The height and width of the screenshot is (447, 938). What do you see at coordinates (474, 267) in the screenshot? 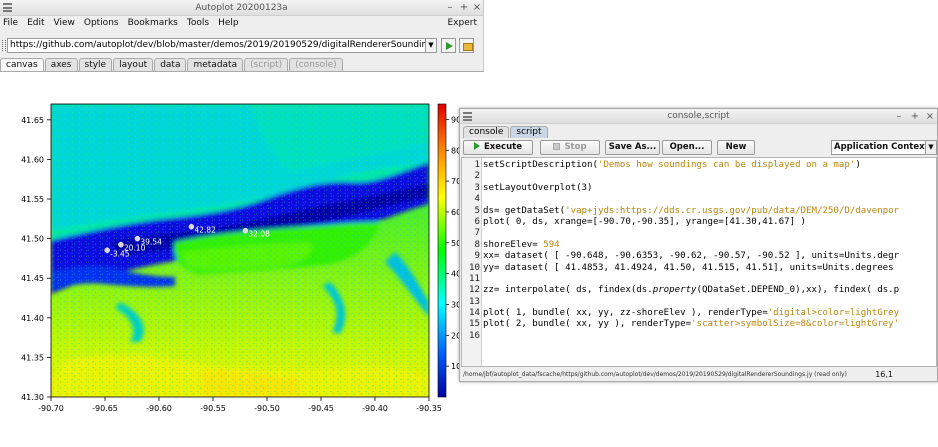
I see `line-number: 10` at bounding box center [474, 267].